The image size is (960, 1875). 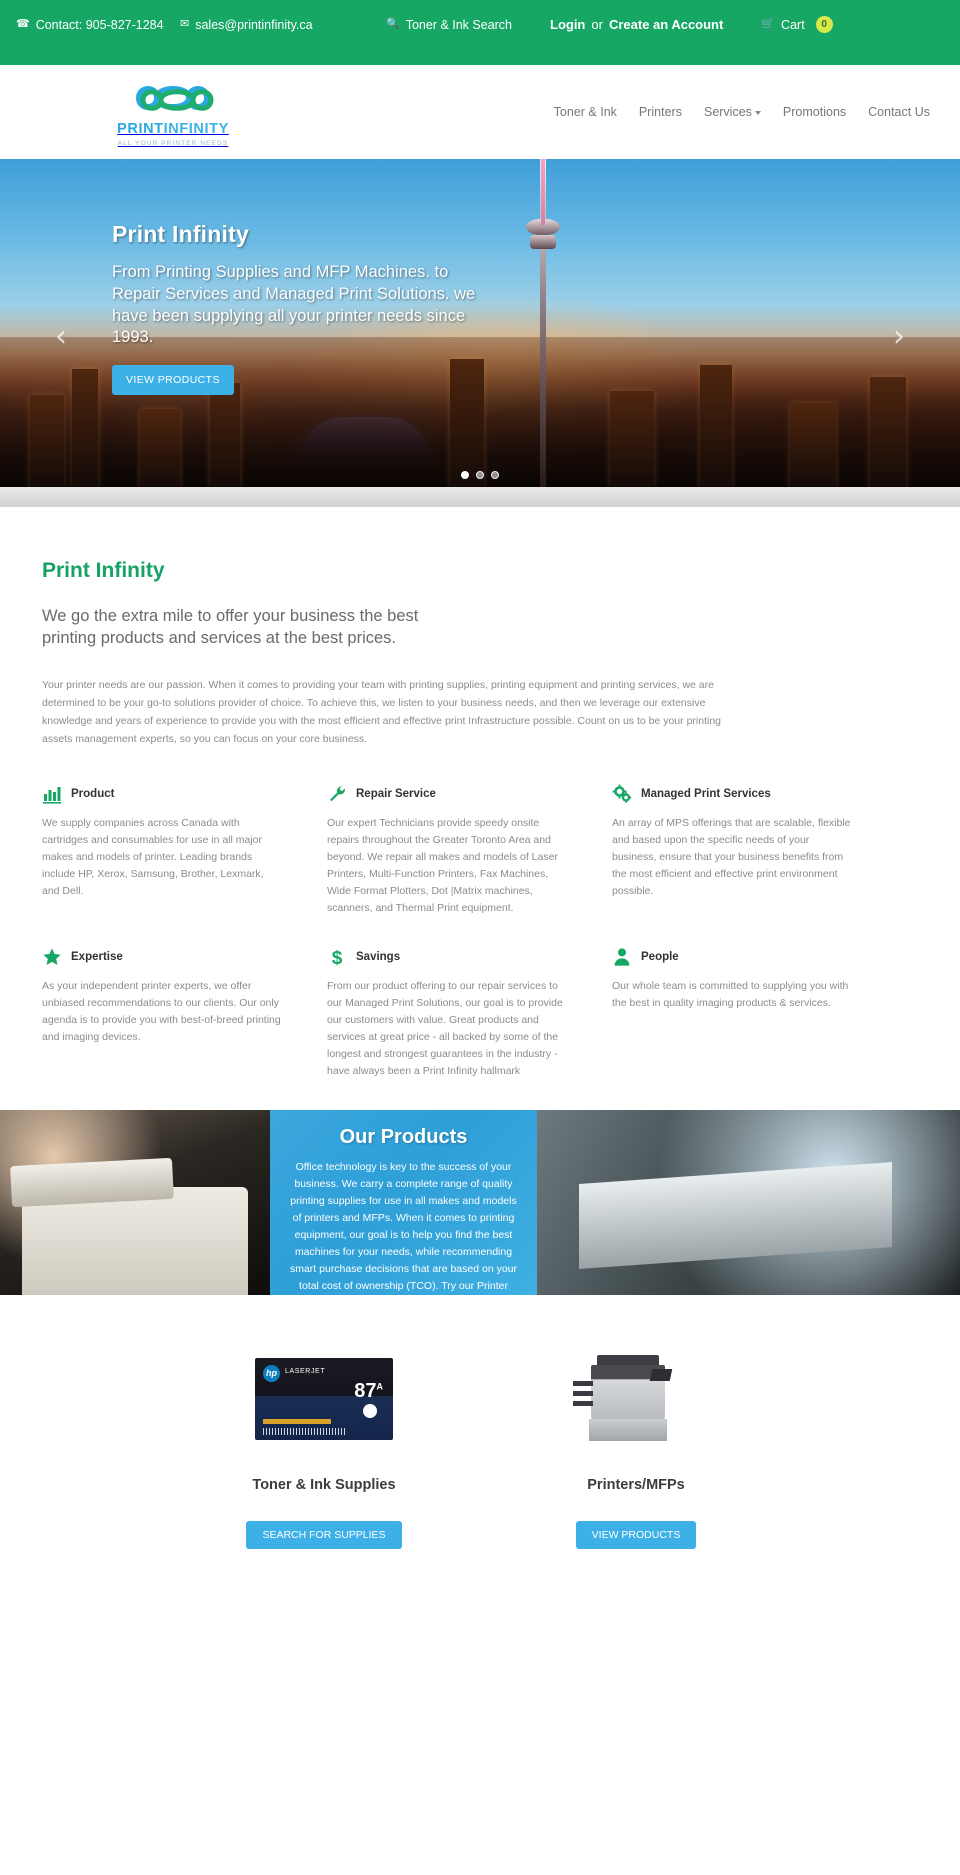 What do you see at coordinates (180, 234) in the screenshot?
I see `hero-title: Print Infinity` at bounding box center [180, 234].